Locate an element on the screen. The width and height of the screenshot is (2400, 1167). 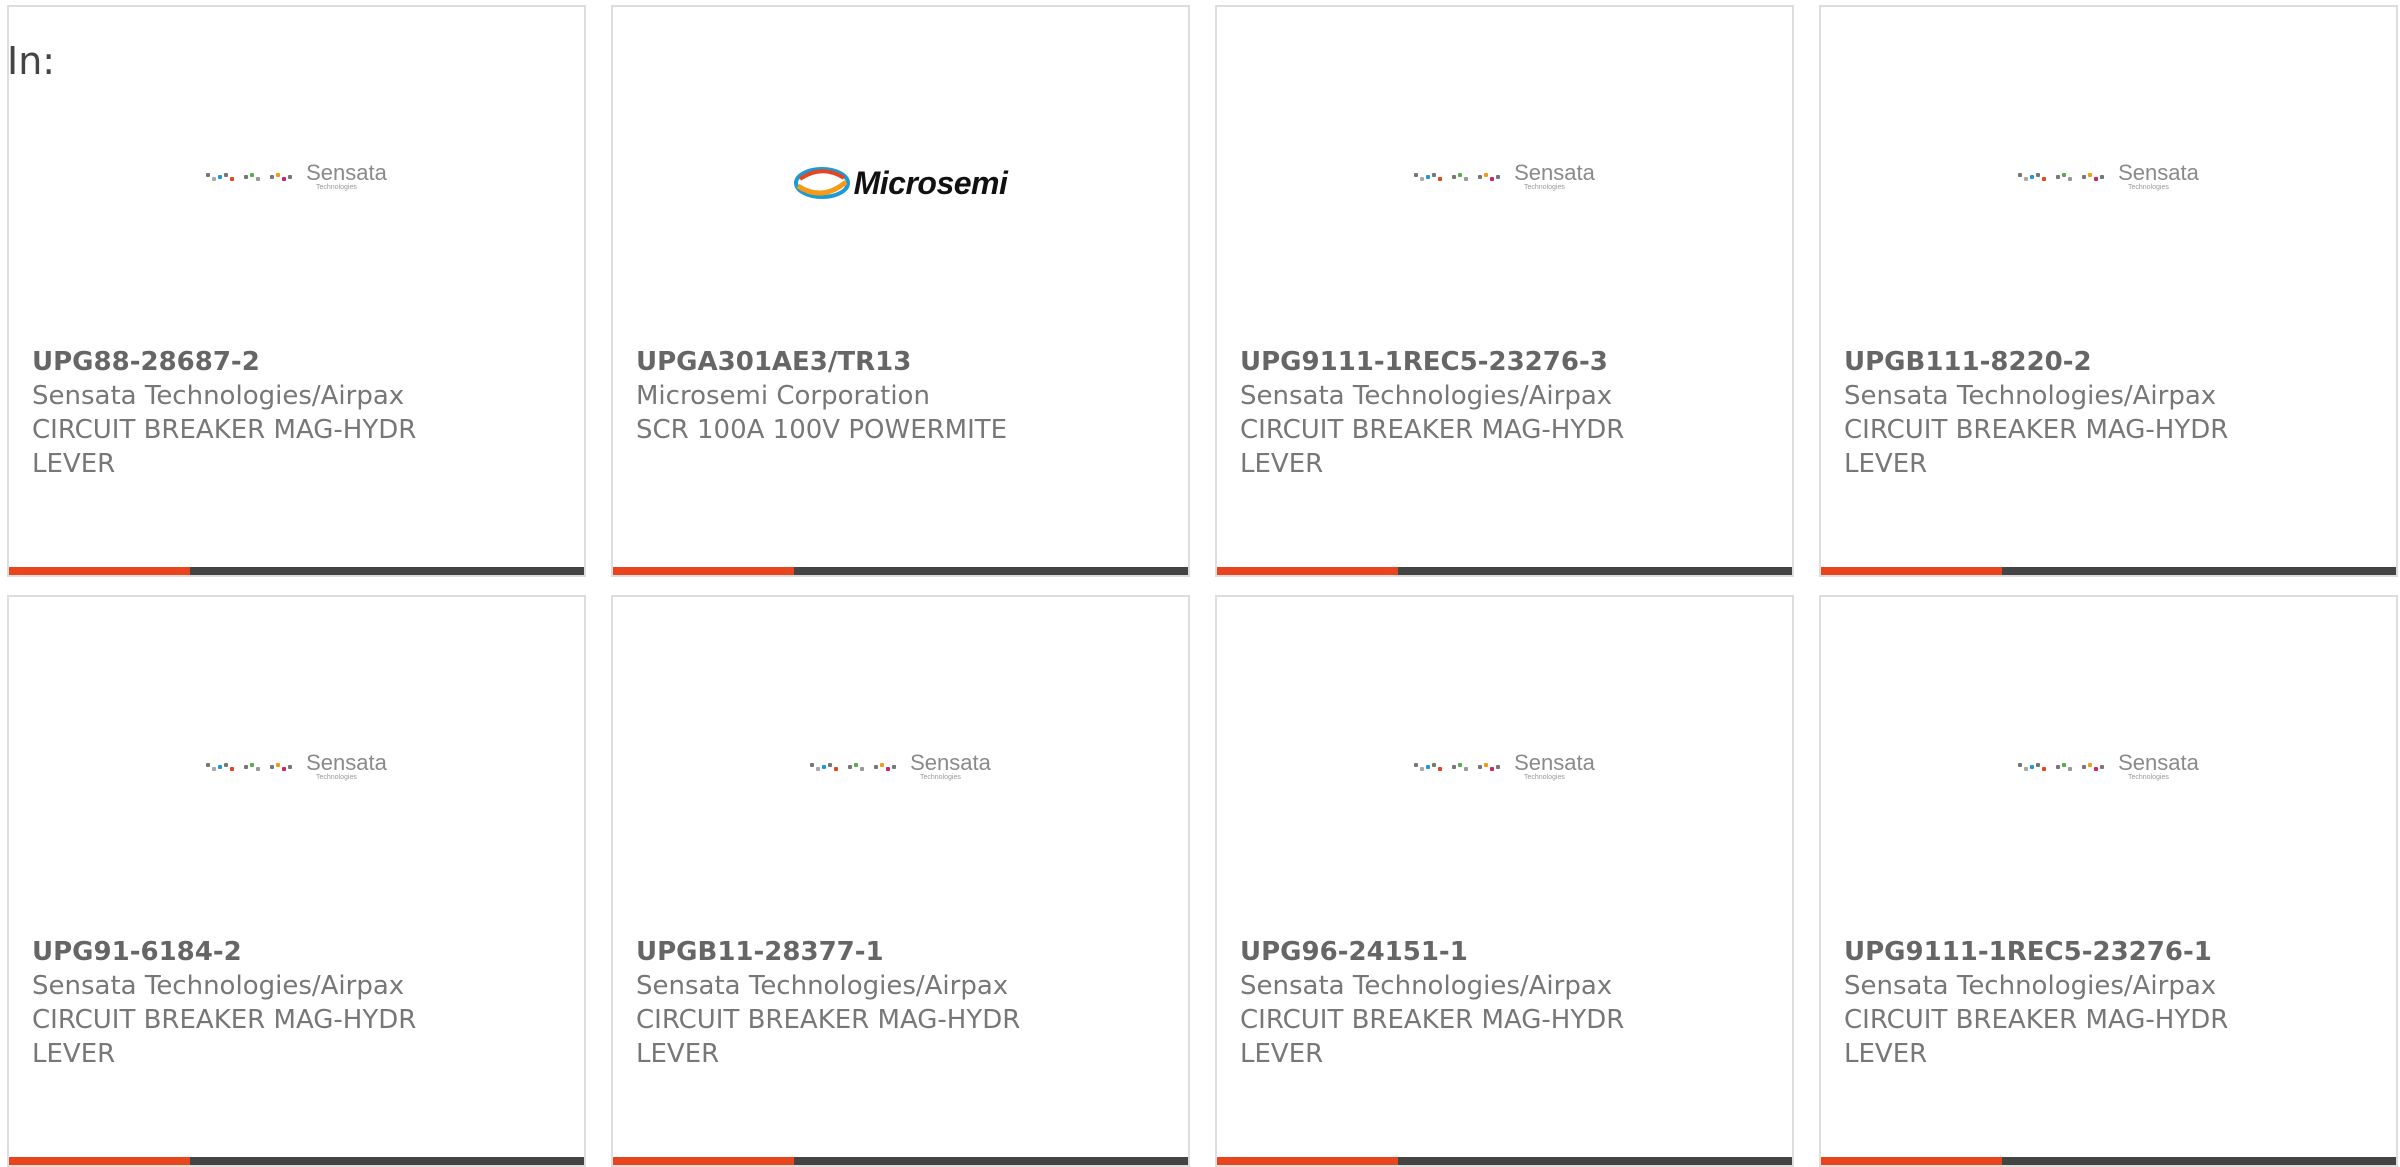
part-number: UPG96-24151-1 is located at coordinates (1506, 952).